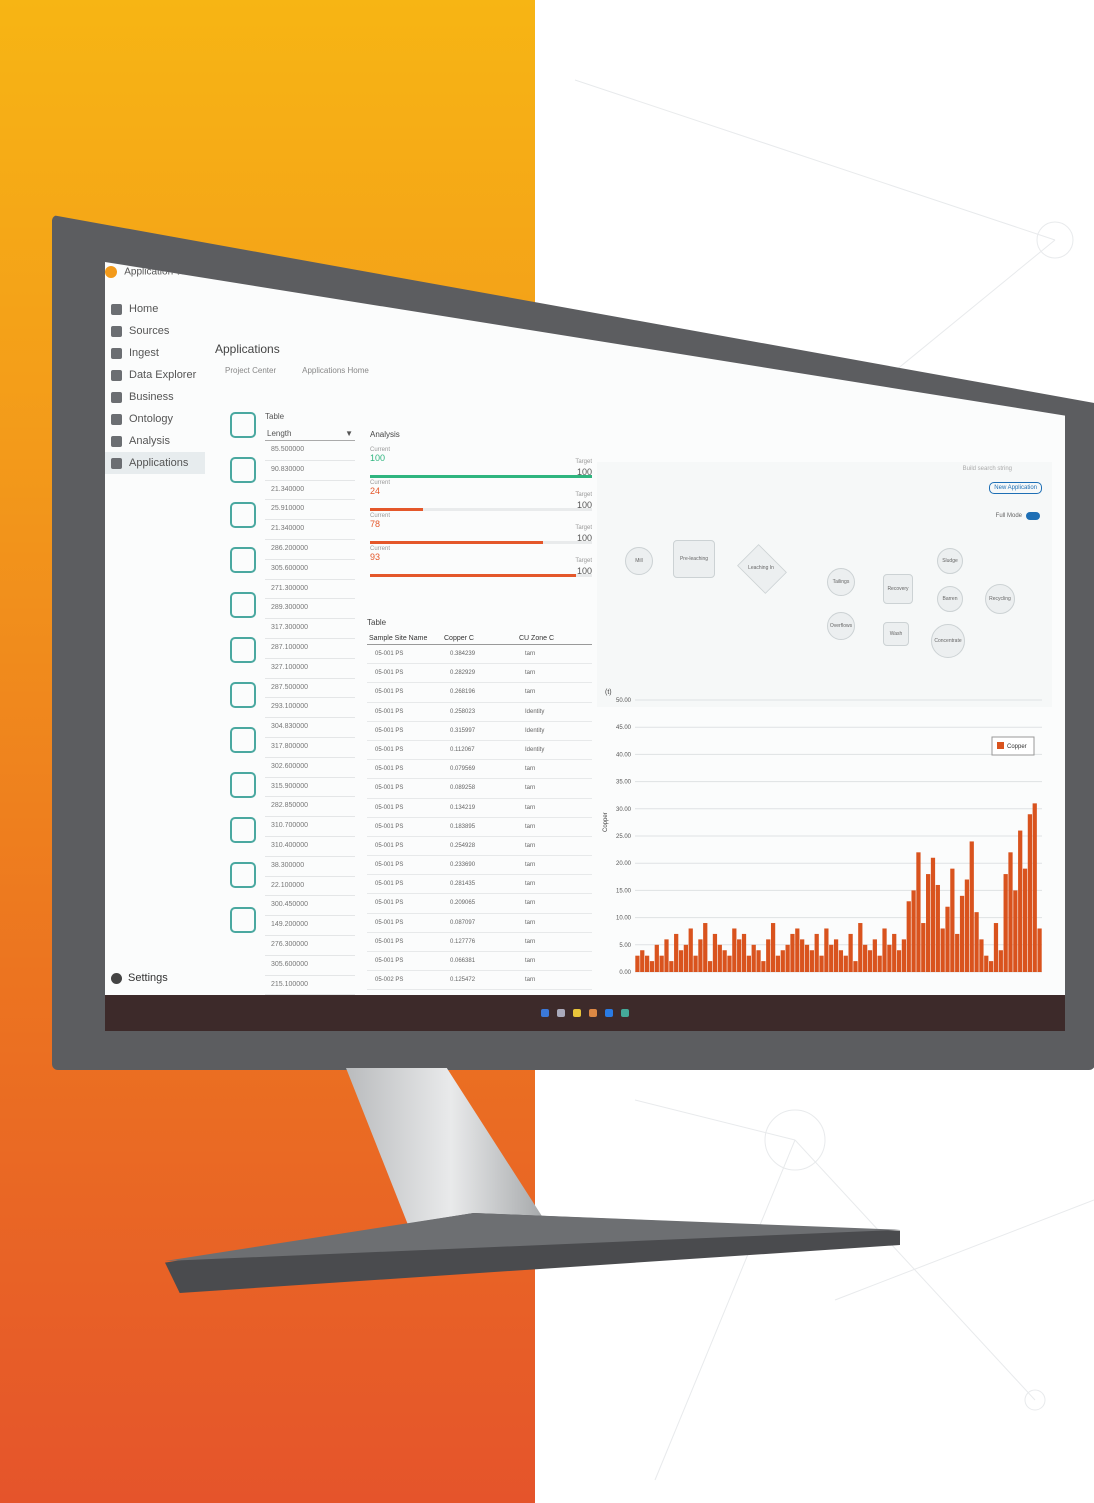 This screenshot has width=1094, height=1503. Describe the element at coordinates (479, 904) in the screenshot. I see `table-row: 05-001 PS 0.209065 tarn` at that location.